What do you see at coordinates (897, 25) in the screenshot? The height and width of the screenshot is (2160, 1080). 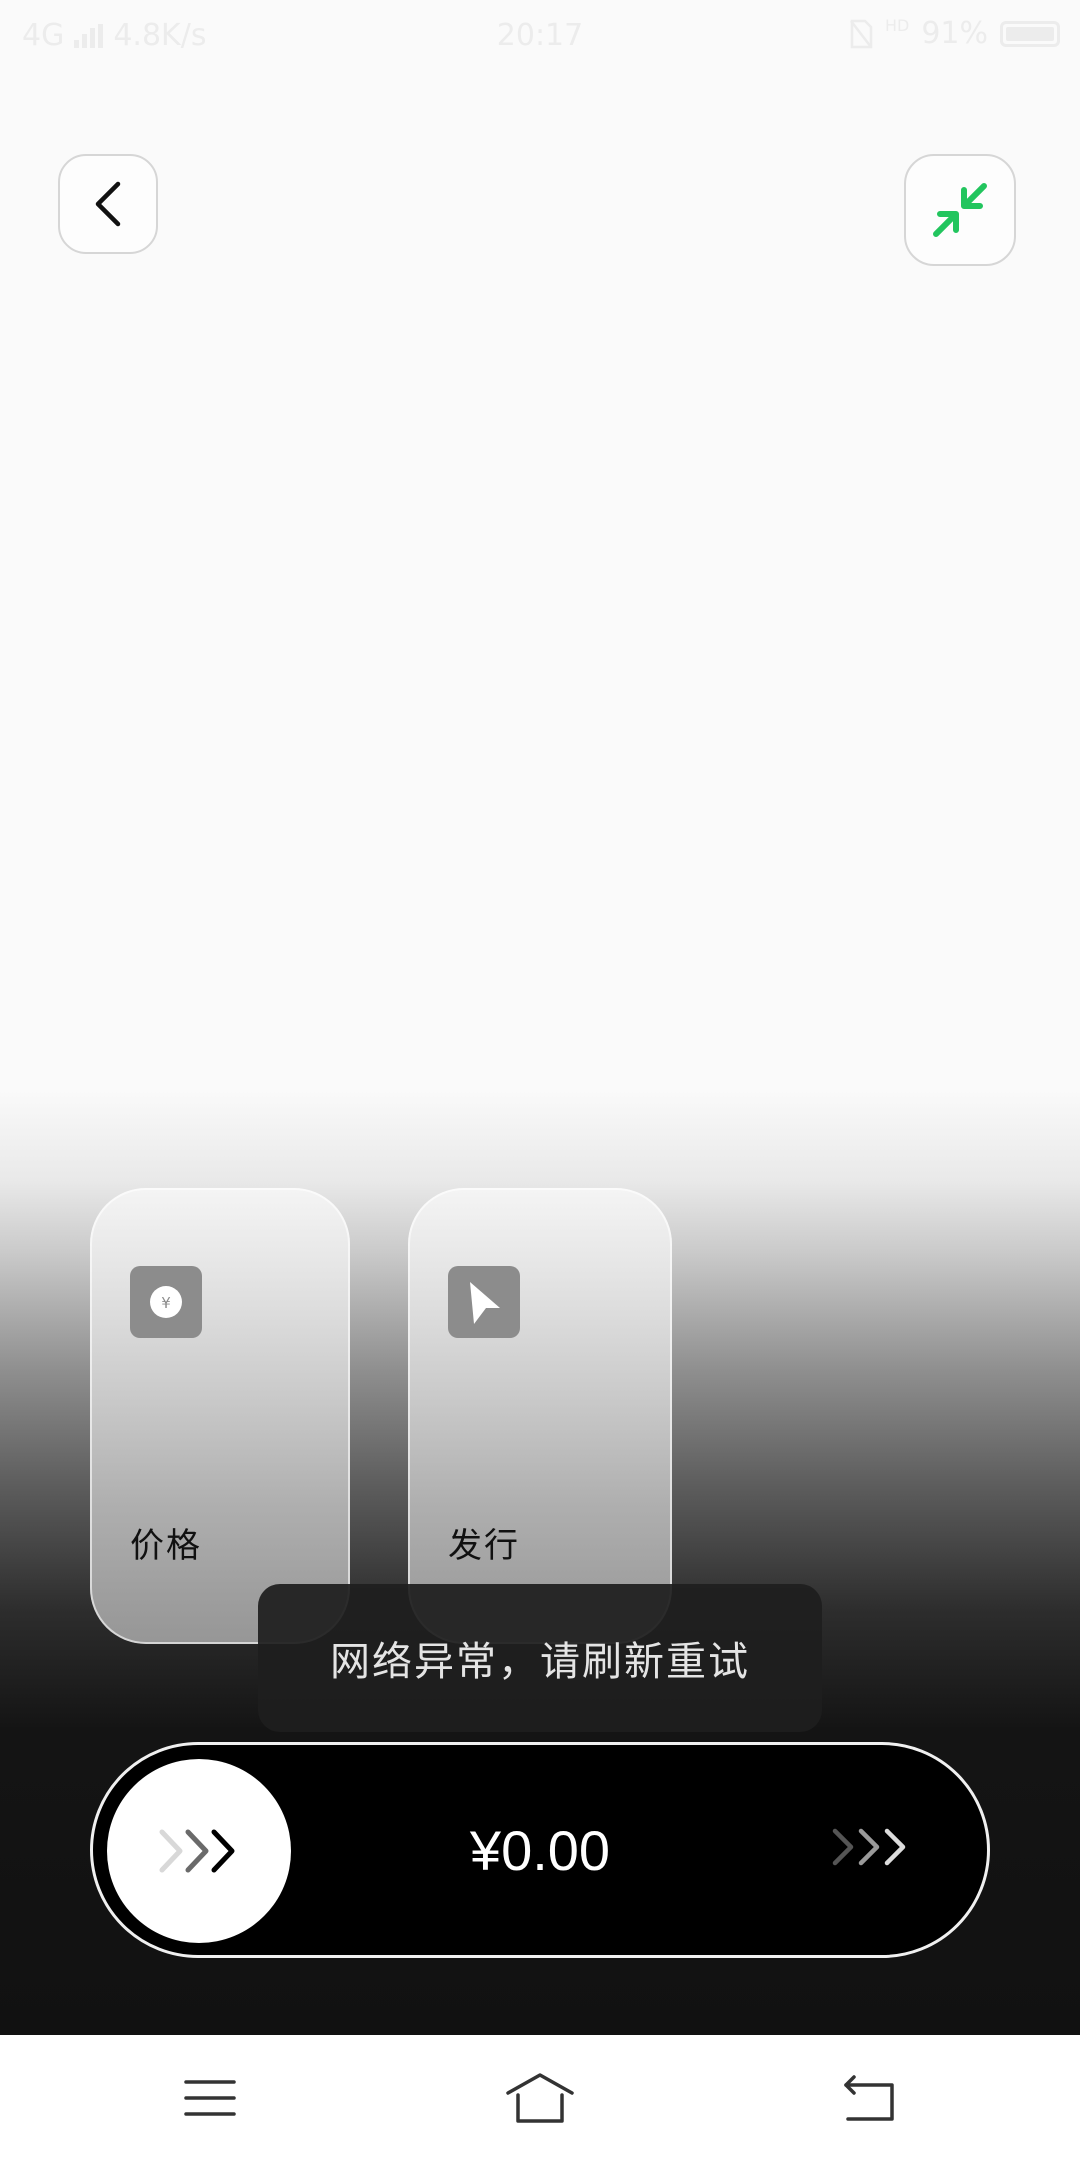 I see `hd-badge: HD` at bounding box center [897, 25].